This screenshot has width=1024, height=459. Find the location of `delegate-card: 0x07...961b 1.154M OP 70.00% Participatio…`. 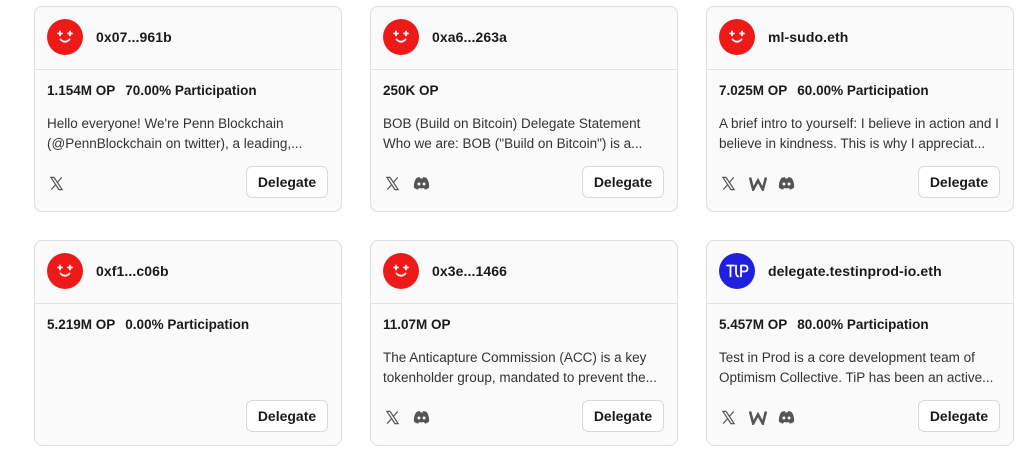

delegate-card: 0x07...961b 1.154M OP 70.00% Participatio… is located at coordinates (188, 109).